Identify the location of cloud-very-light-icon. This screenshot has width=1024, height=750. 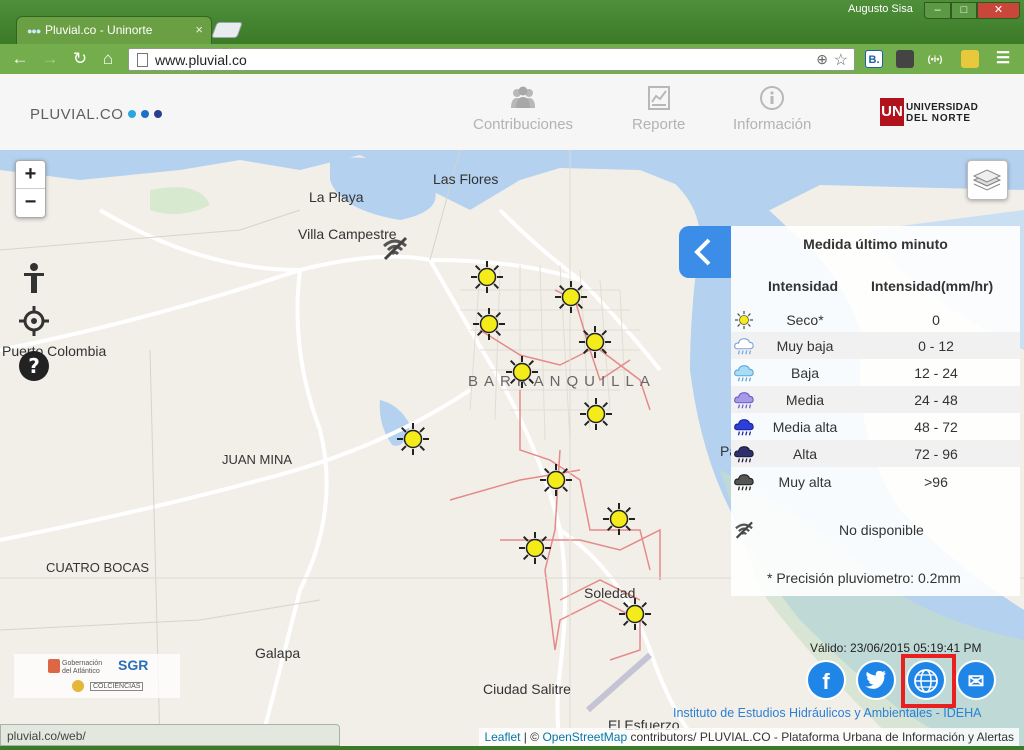
(744, 346).